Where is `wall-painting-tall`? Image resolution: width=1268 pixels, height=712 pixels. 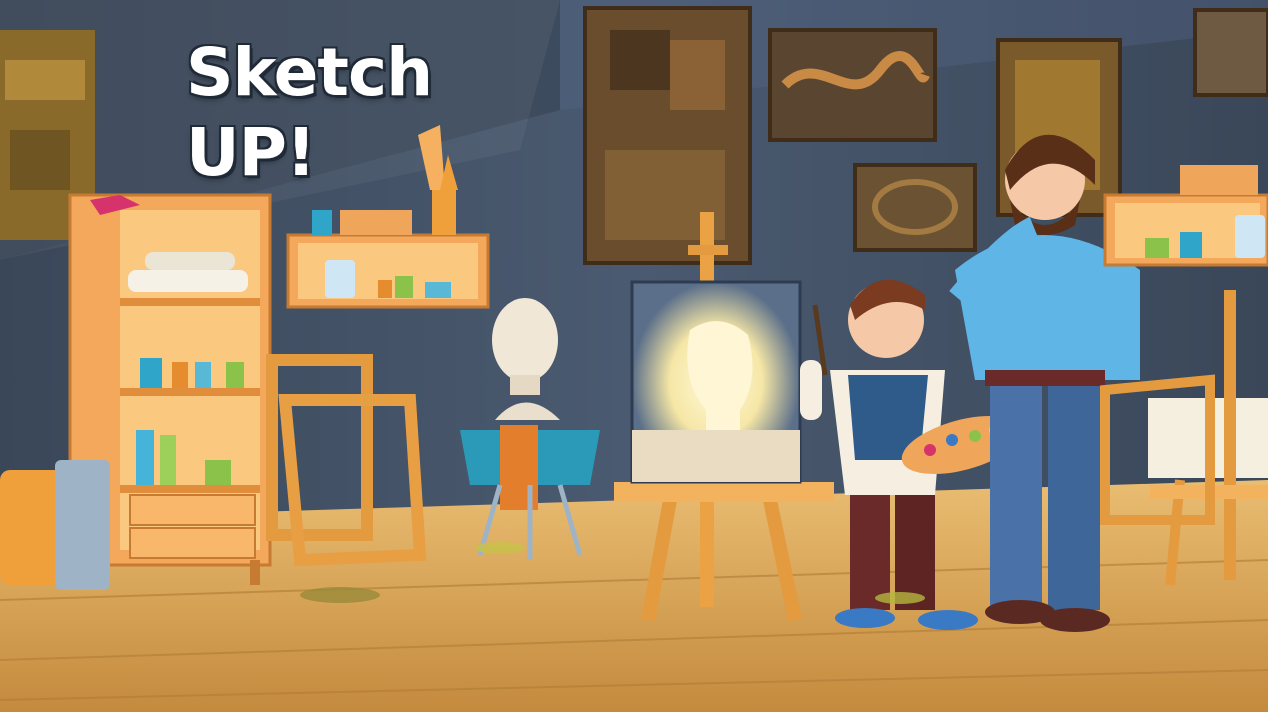 wall-painting-tall is located at coordinates (667, 135).